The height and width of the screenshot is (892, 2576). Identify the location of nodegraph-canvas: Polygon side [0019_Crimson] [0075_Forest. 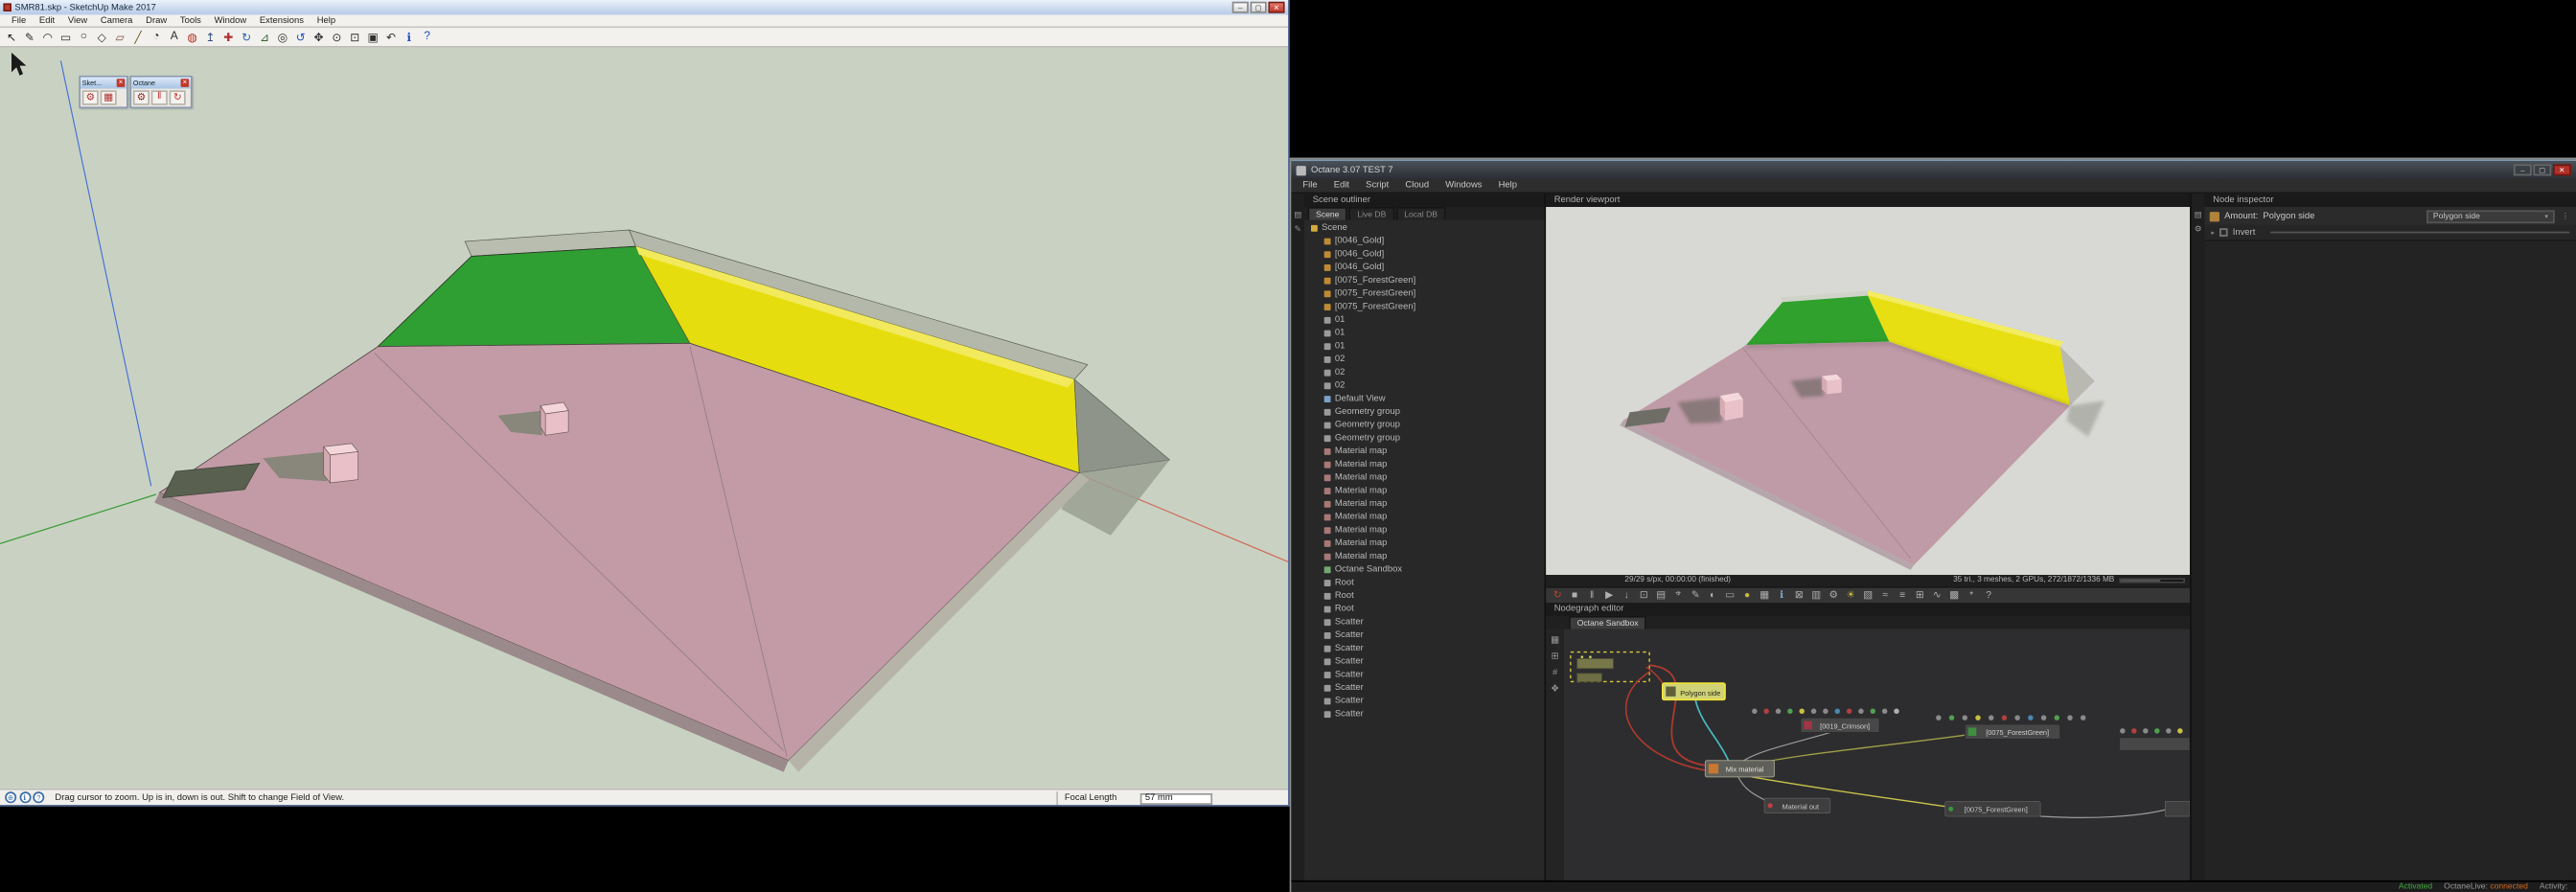
(1877, 755).